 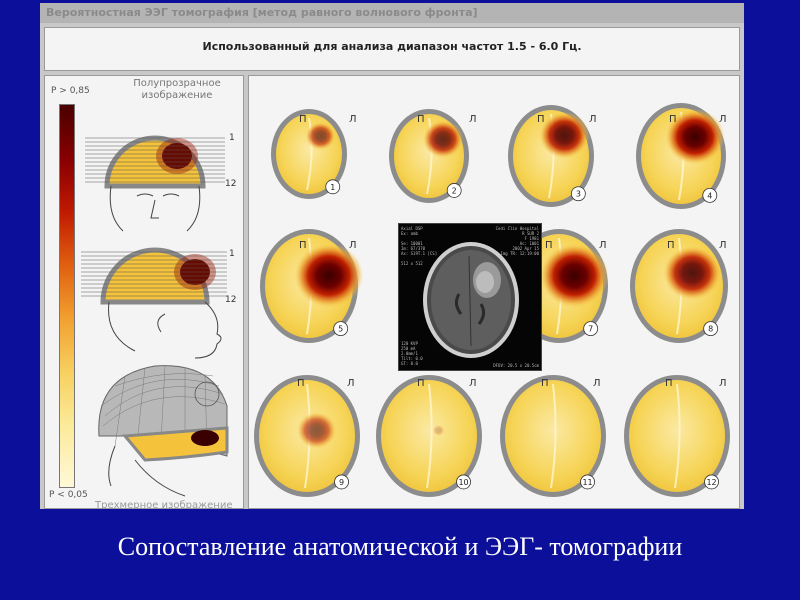 What do you see at coordinates (681, 156) in the screenshot?
I see `eeg-slice-4: П Л 4` at bounding box center [681, 156].